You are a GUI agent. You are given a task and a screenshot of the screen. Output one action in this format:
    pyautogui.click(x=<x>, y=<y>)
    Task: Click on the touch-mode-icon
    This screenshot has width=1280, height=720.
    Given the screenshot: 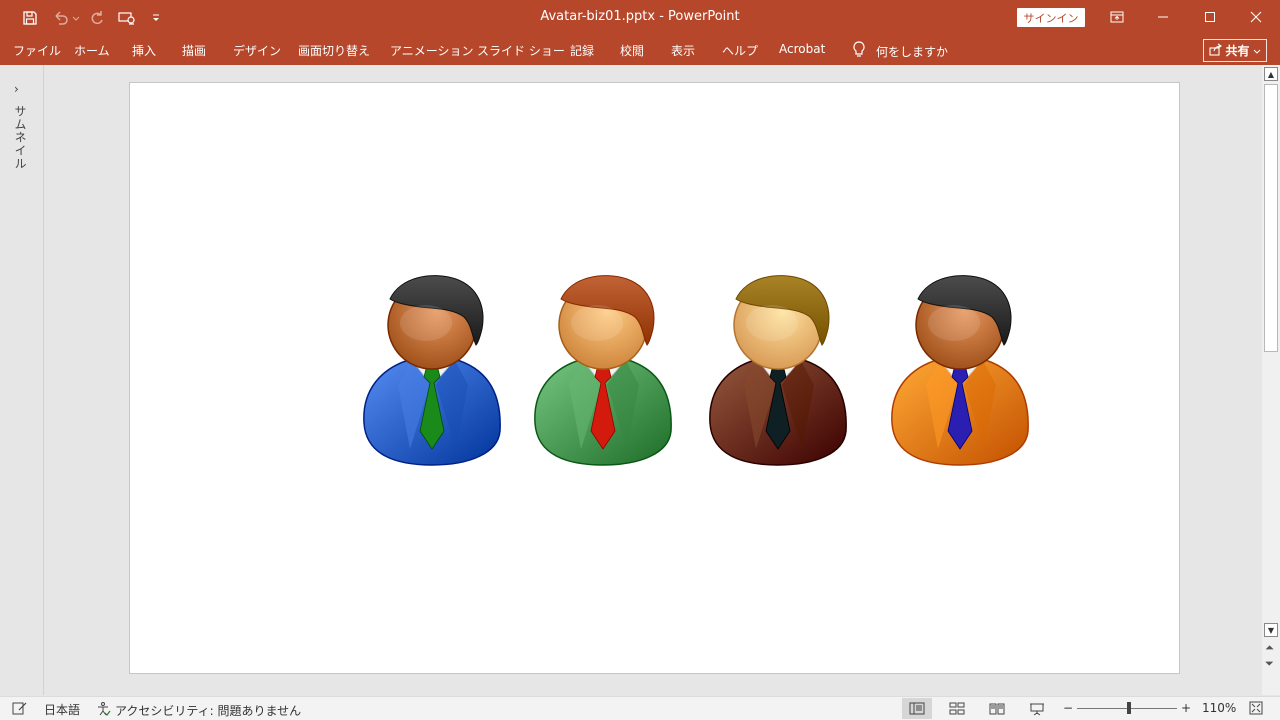 What is the action you would take?
    pyautogui.click(x=127, y=18)
    